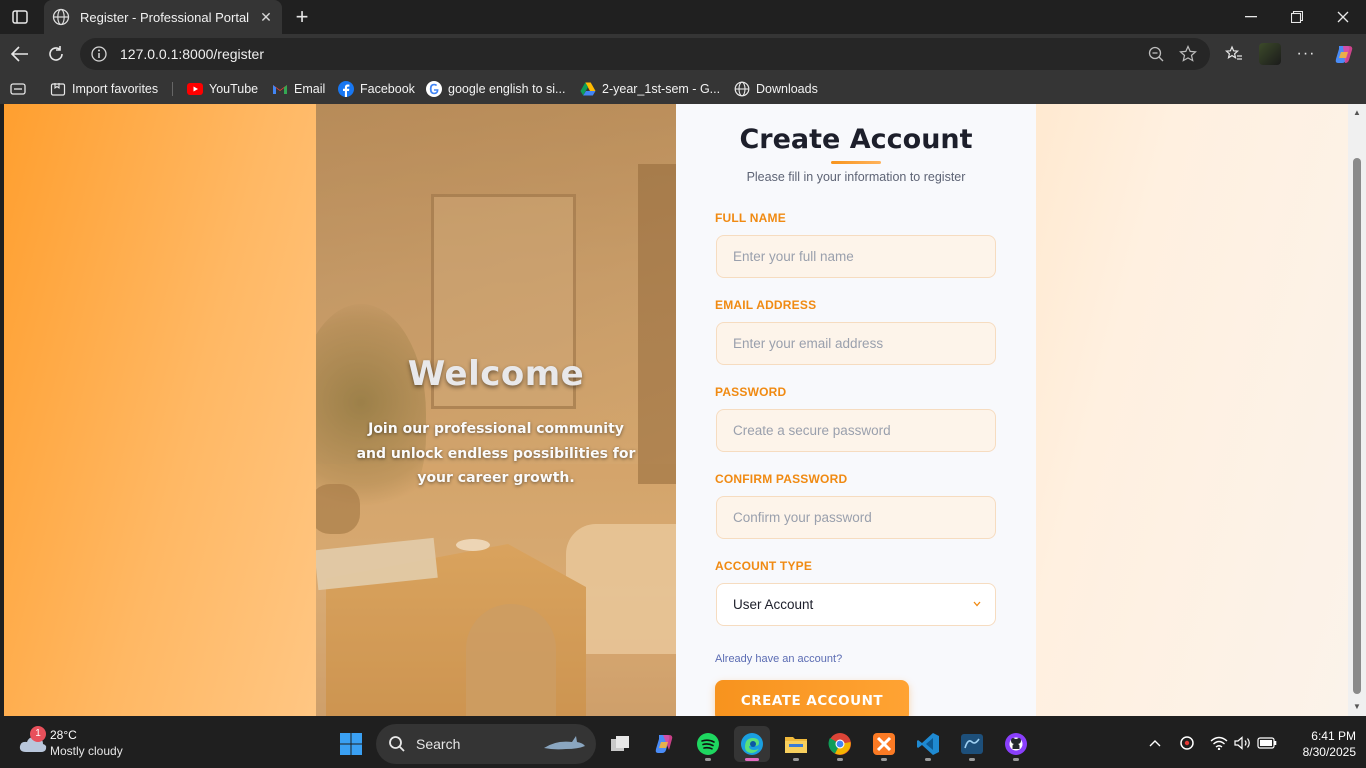 The width and height of the screenshot is (1366, 768). I want to click on copilot-icon, so click(1344, 54).